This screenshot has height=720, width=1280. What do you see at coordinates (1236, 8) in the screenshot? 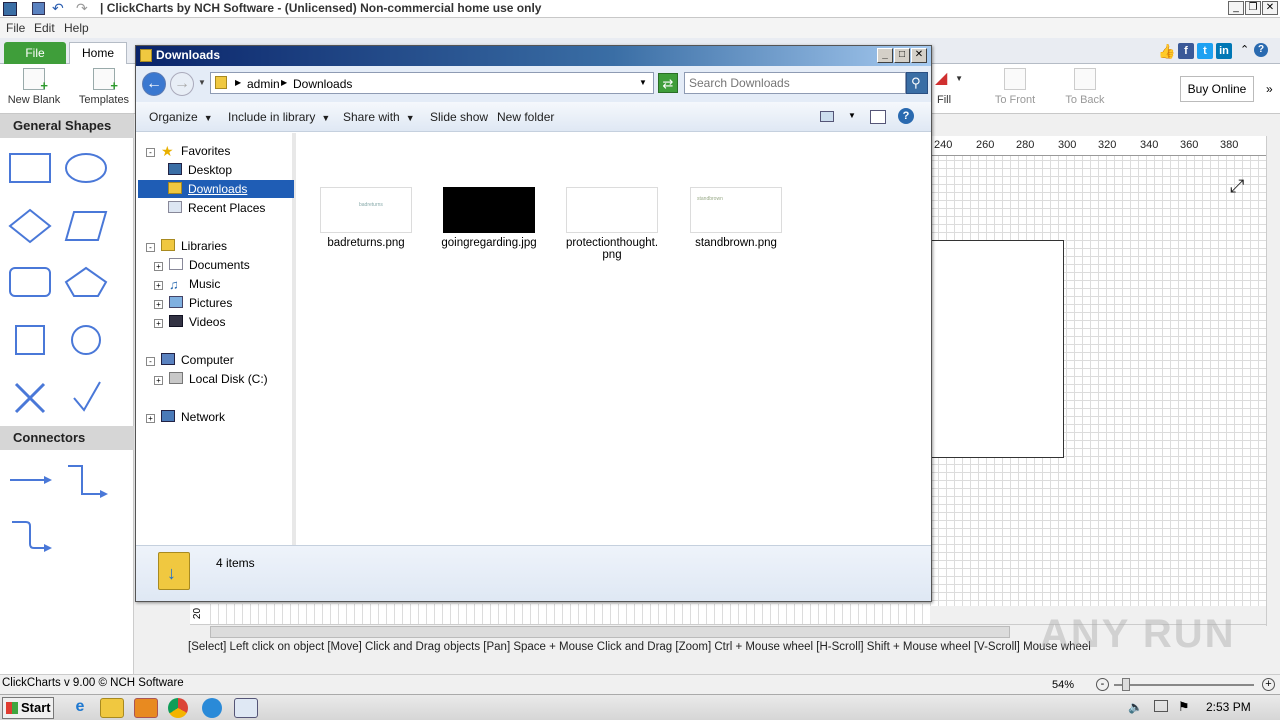
I see `minimize-button: _` at bounding box center [1236, 8].